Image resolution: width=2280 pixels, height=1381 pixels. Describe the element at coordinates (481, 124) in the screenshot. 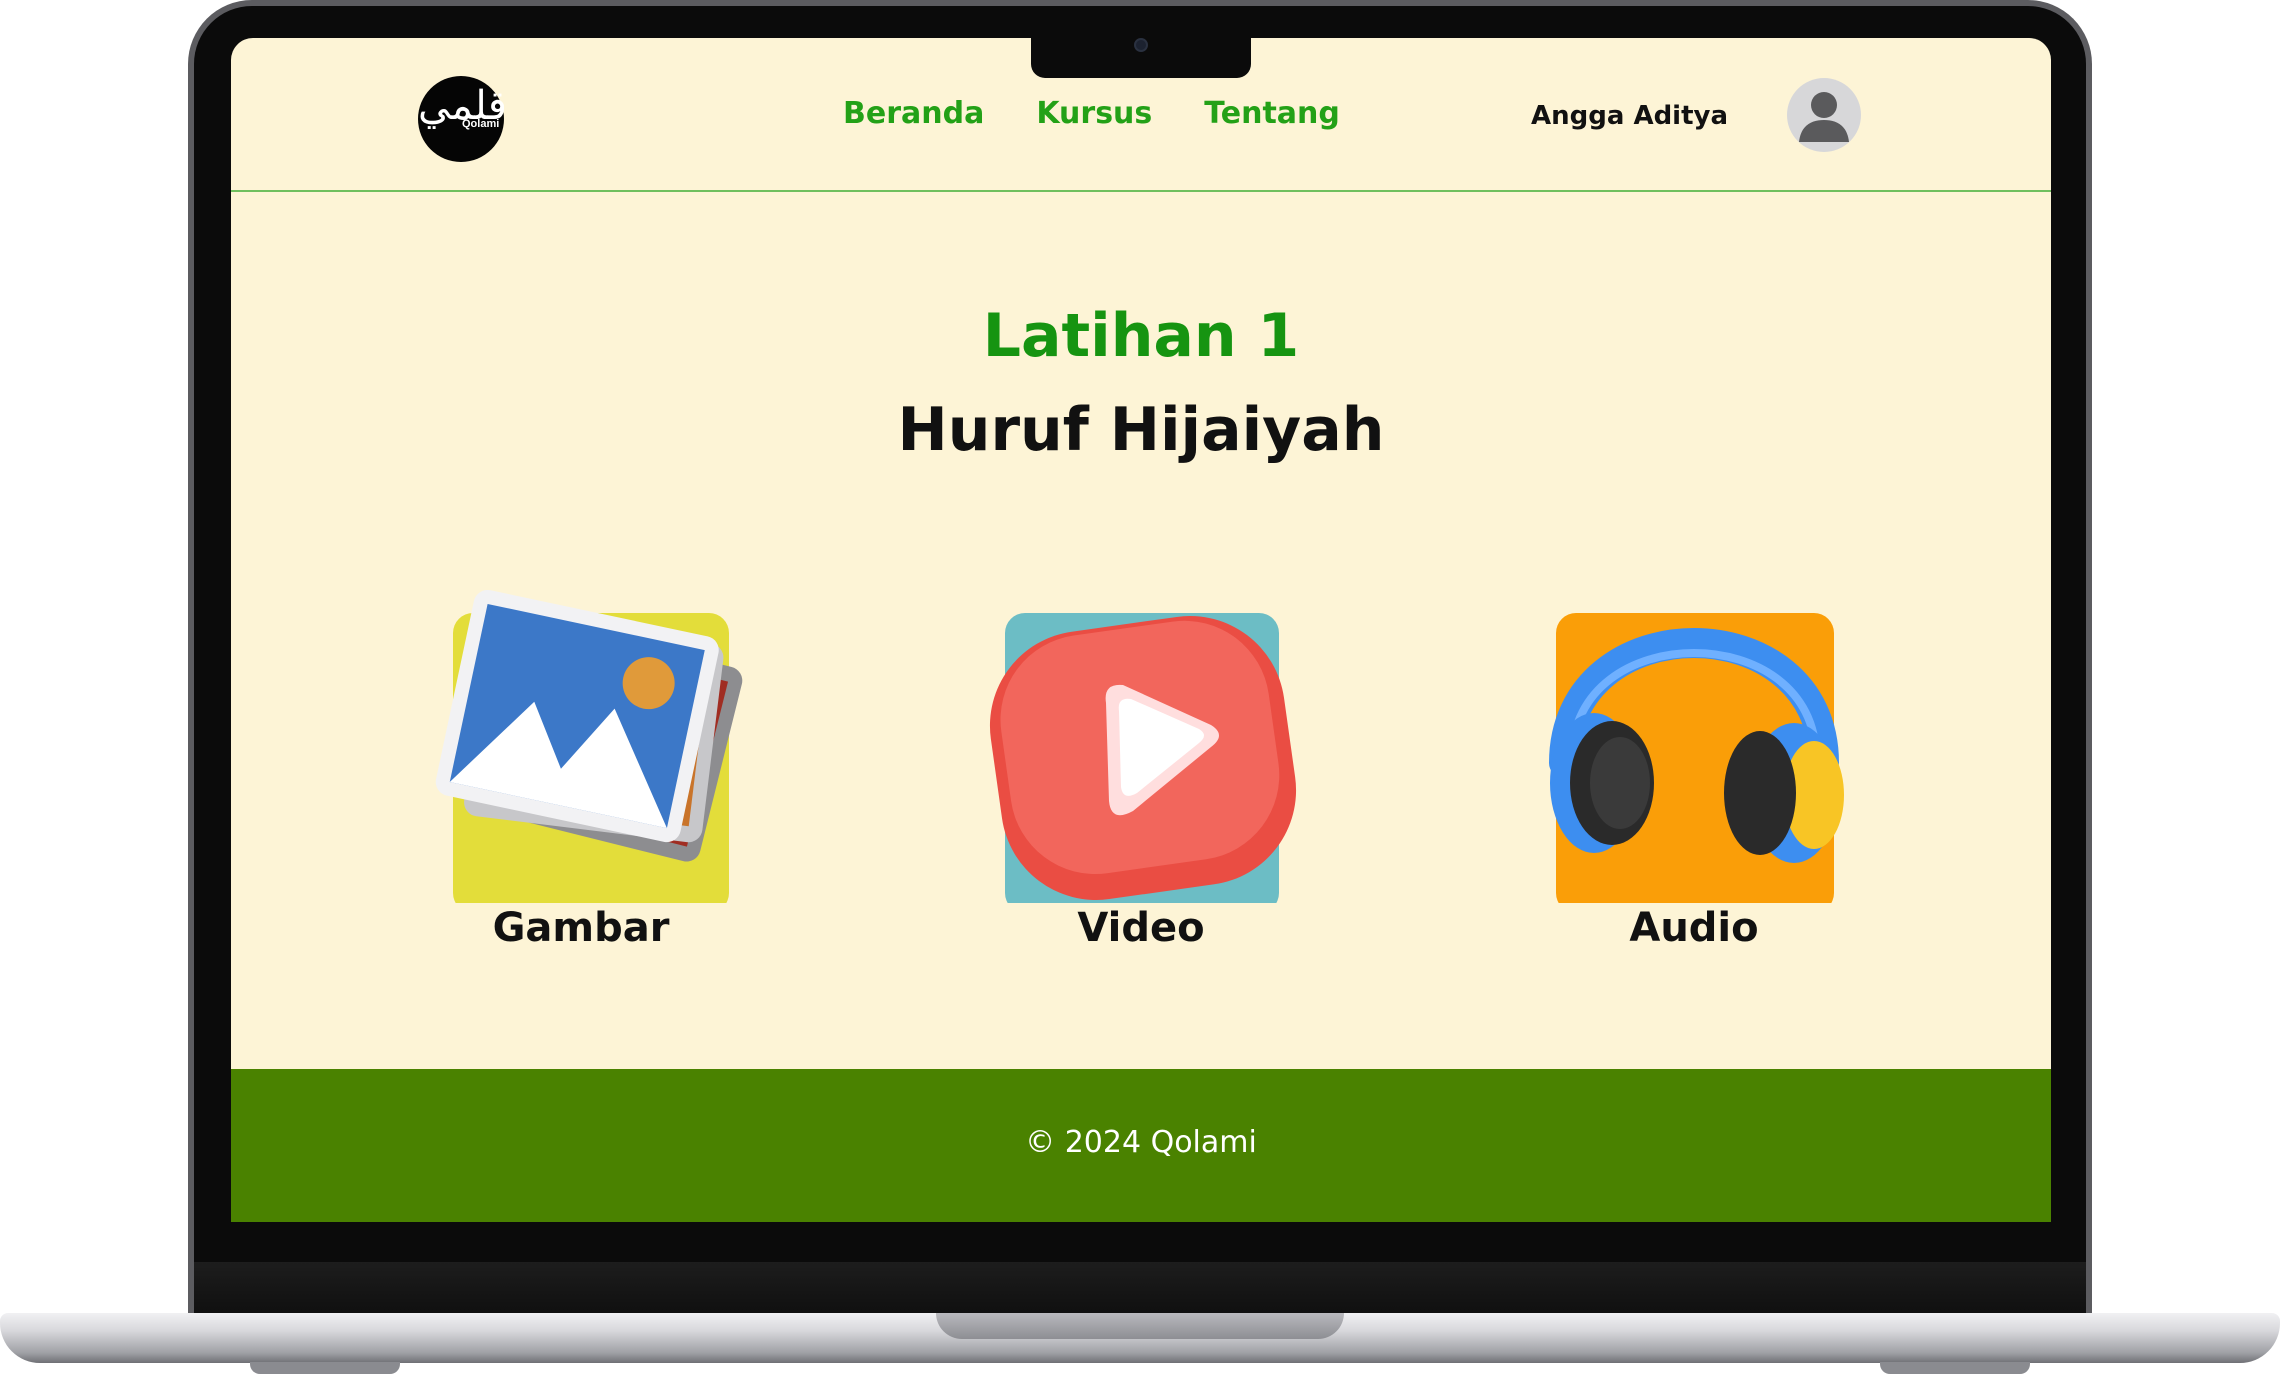

I see `logo-wordmark: Qolami` at that location.